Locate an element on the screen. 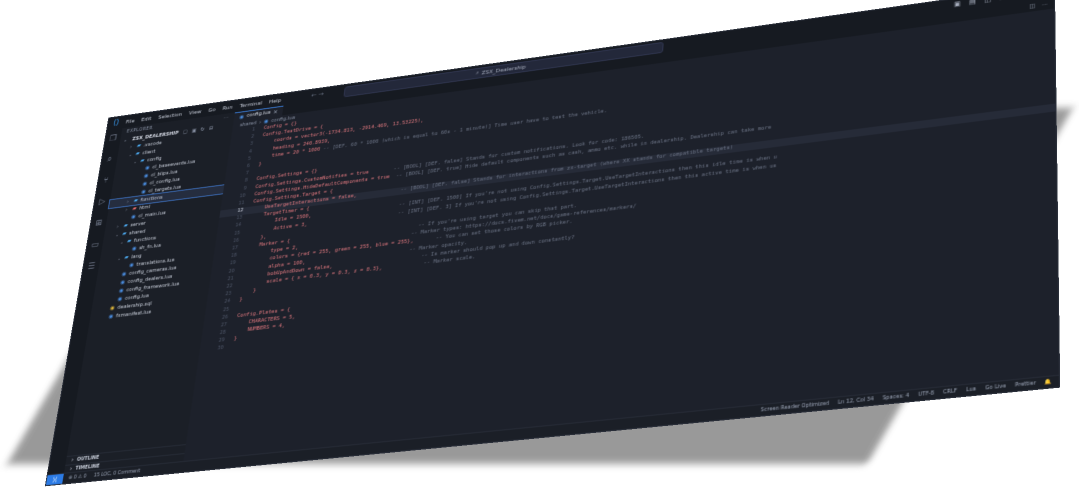  prettier-indicator: Prettier is located at coordinates (1025, 384).